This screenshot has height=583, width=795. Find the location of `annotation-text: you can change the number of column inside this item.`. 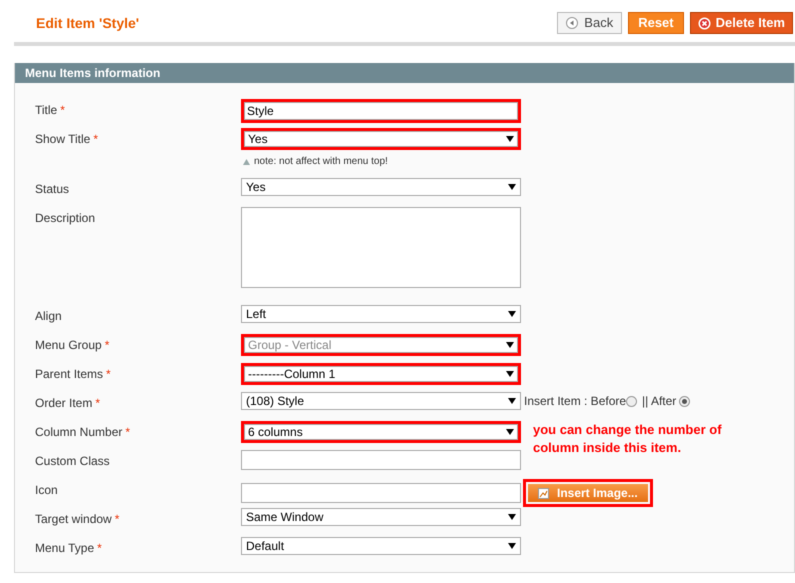

annotation-text: you can change the number of column inside this item. is located at coordinates (628, 439).